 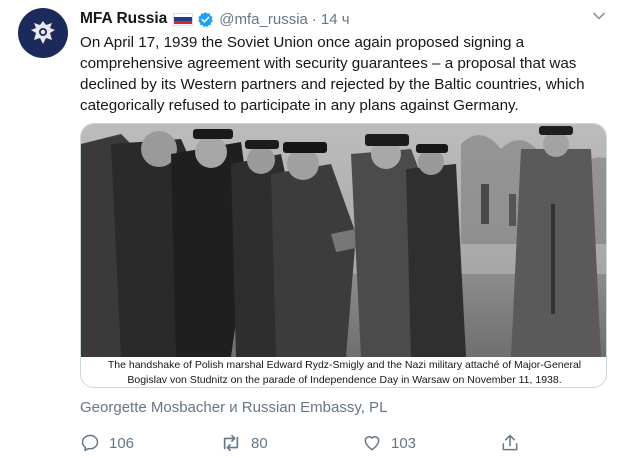 What do you see at coordinates (259, 443) in the screenshot?
I see `retweet-count: 80` at bounding box center [259, 443].